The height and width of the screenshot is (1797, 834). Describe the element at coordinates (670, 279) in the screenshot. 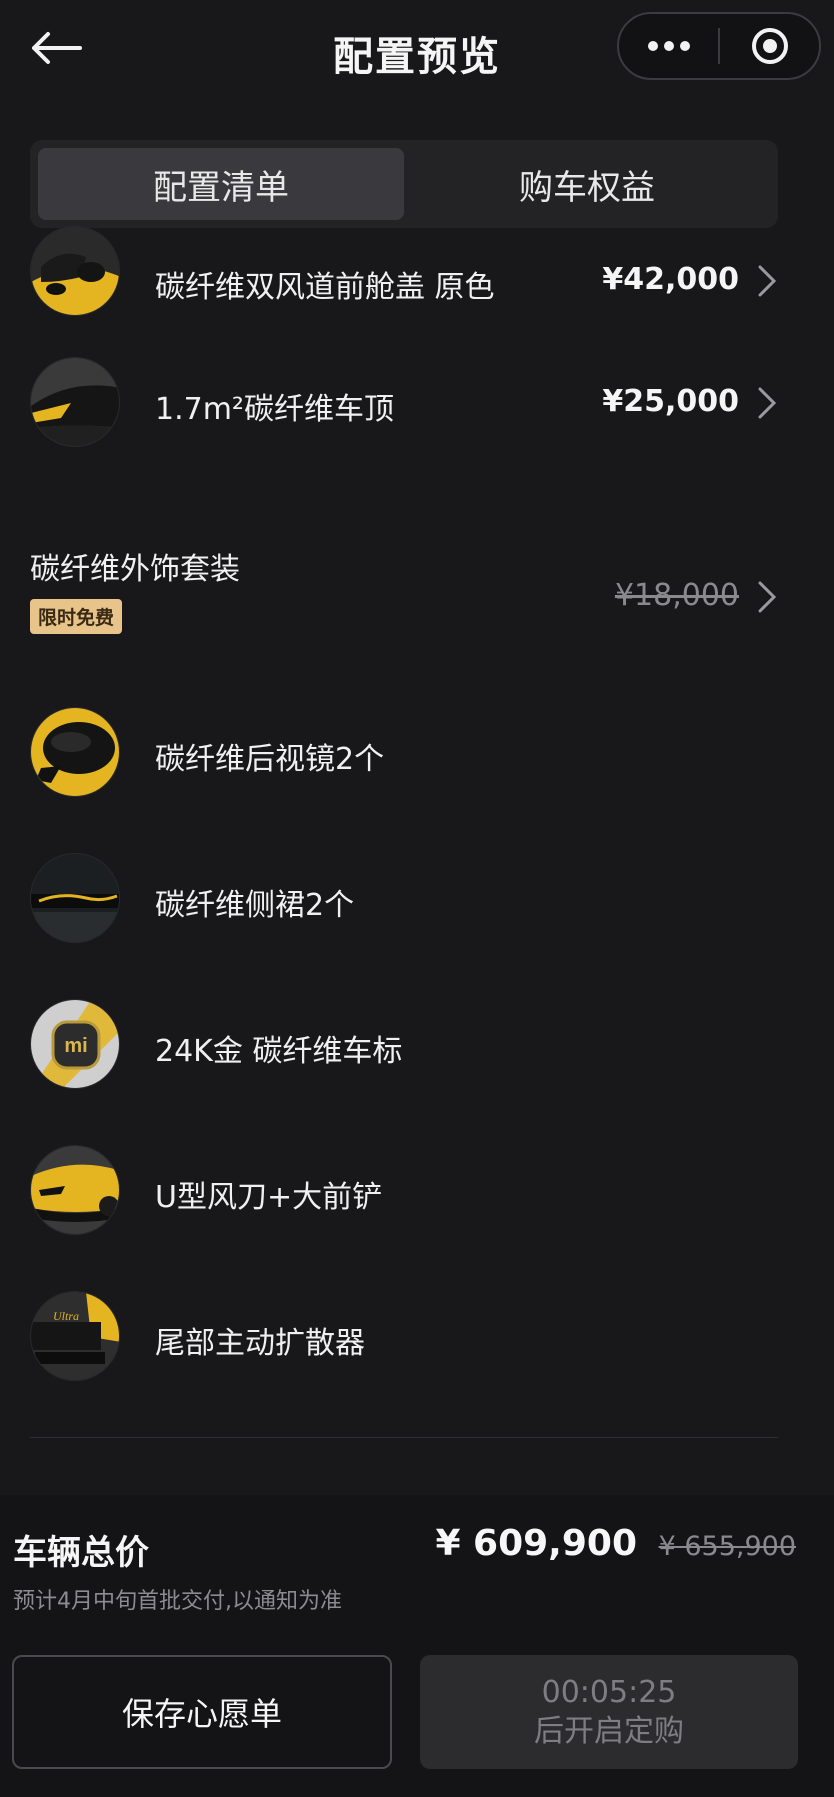

I see `item-price: ¥42,000` at that location.